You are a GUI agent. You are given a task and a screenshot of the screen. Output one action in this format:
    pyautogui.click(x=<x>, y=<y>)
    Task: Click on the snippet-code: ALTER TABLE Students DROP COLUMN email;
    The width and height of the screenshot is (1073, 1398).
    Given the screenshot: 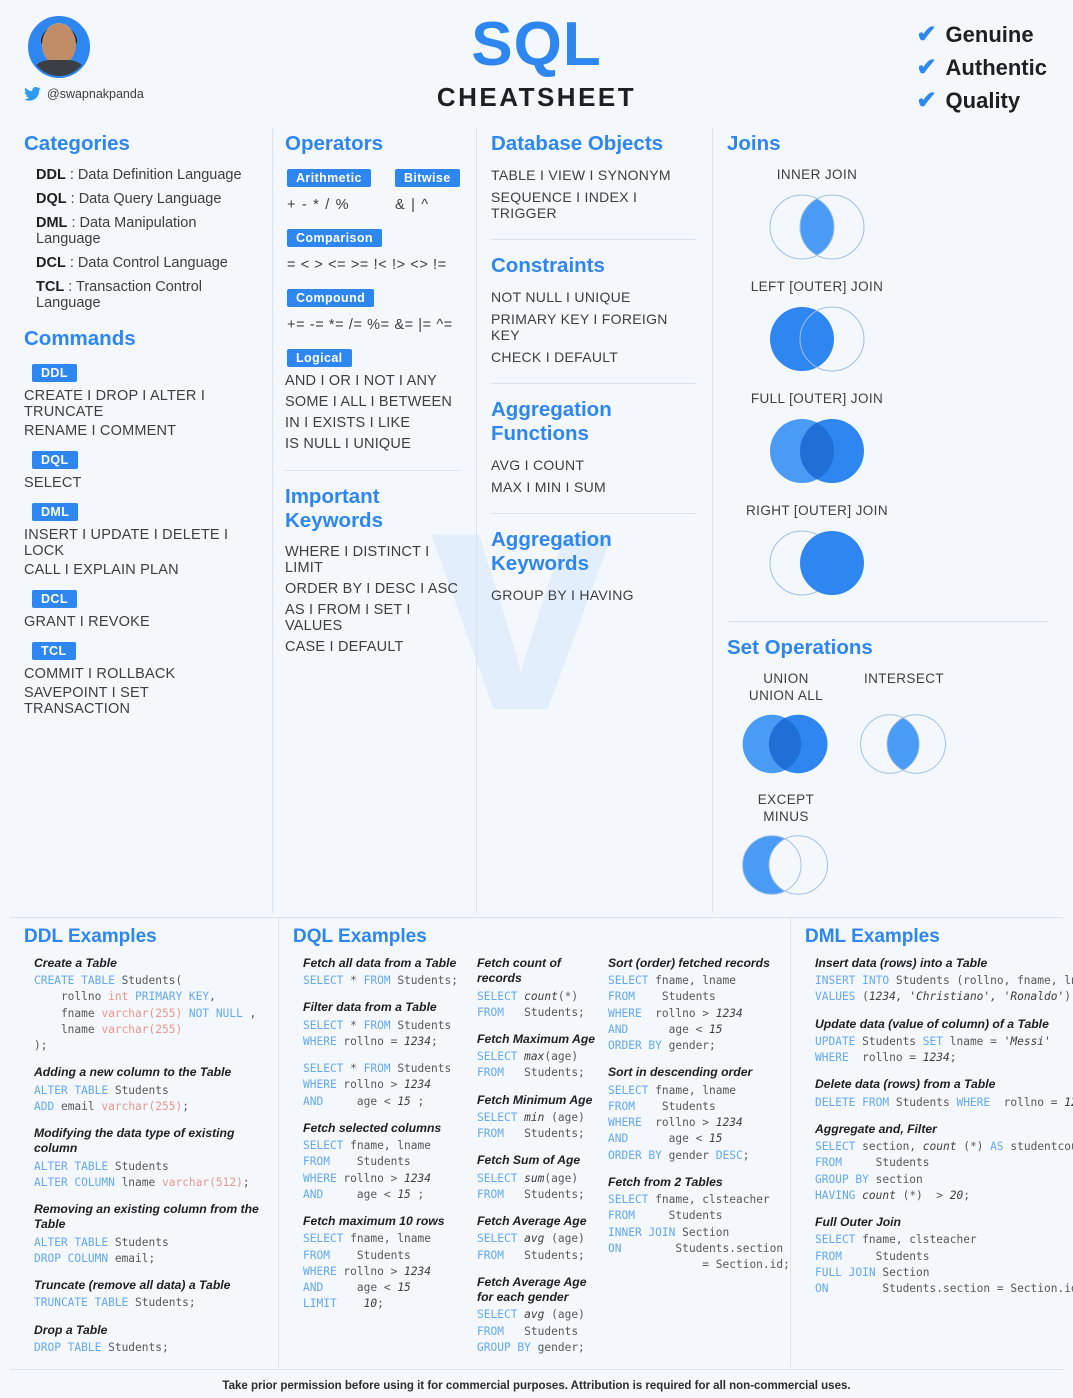 What is the action you would take?
    pyautogui.click(x=151, y=1251)
    